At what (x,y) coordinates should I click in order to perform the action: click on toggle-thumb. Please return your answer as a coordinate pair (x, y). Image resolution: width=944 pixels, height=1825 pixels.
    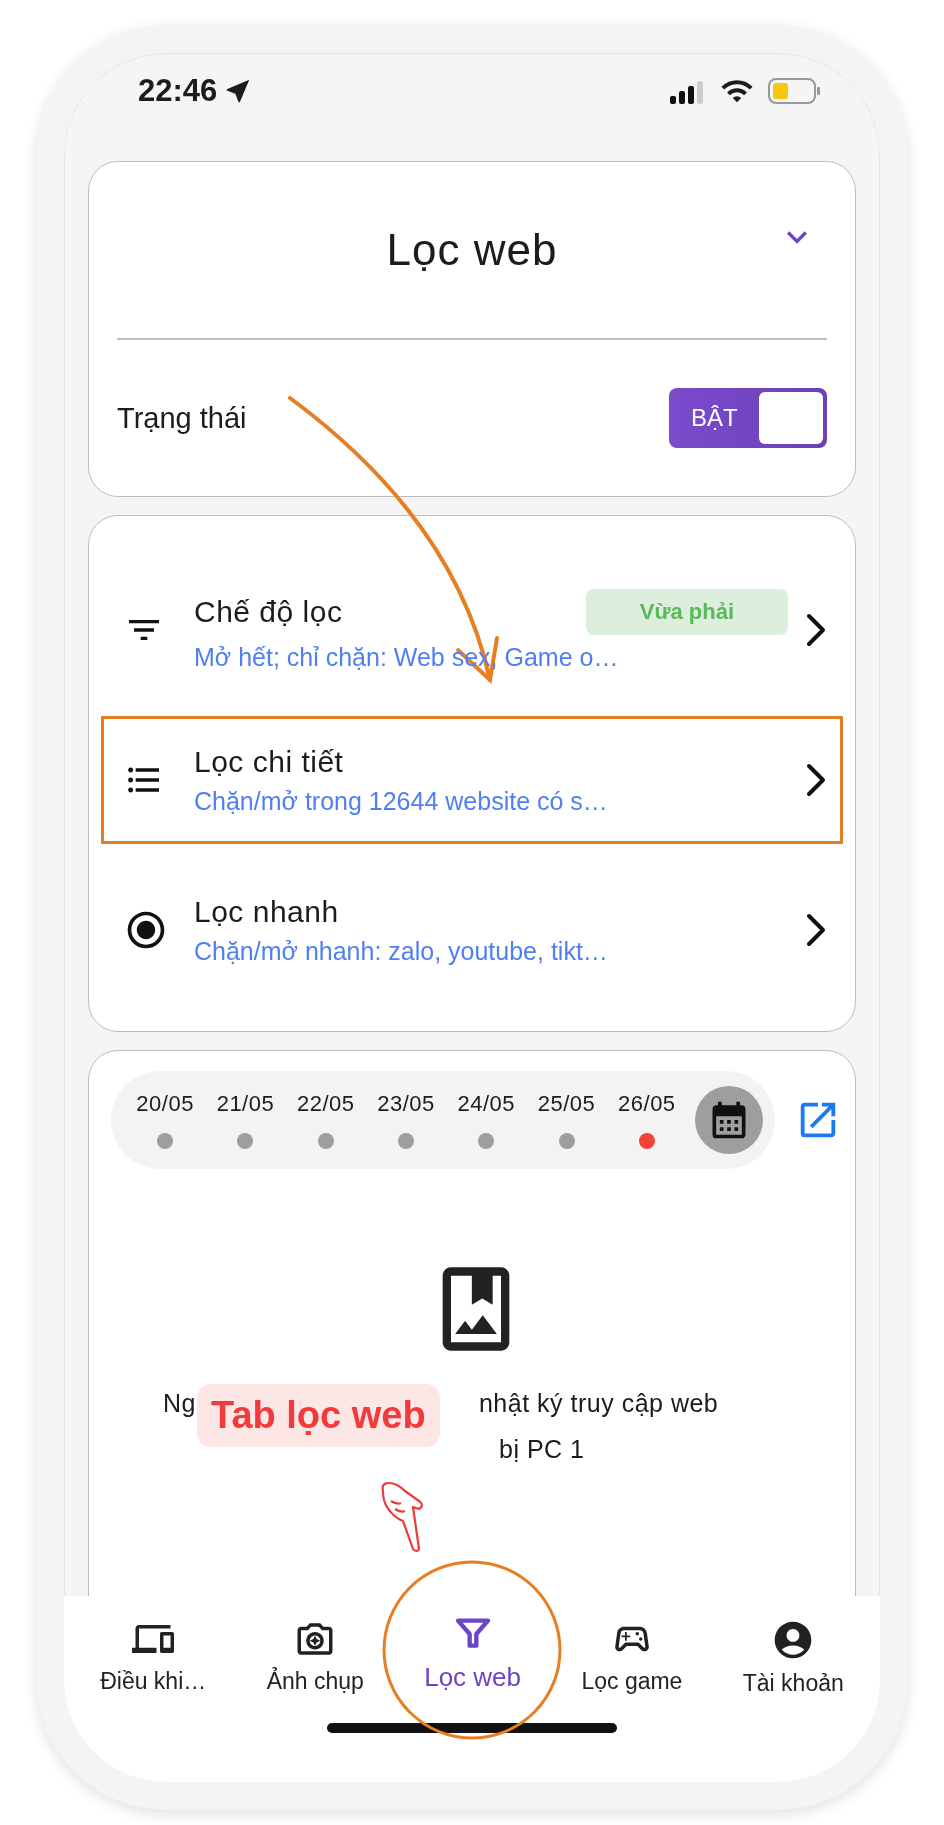
    Looking at the image, I should click on (791, 418).